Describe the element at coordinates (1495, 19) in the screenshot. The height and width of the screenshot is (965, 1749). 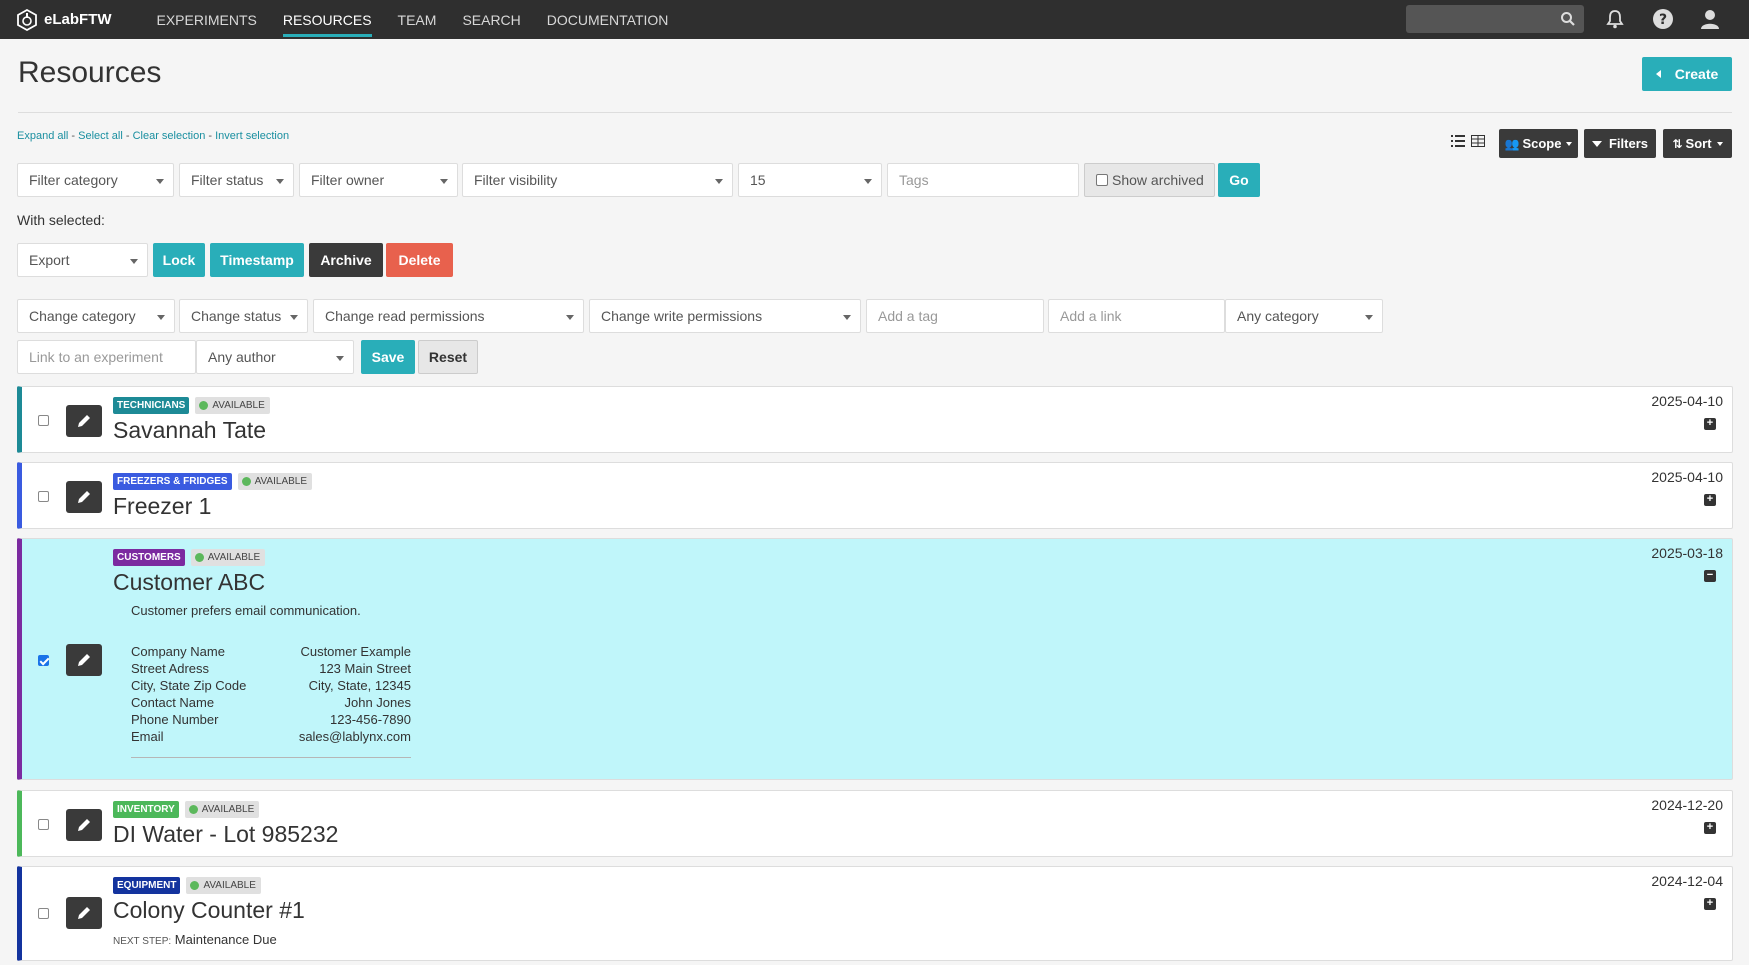
I see `quick-search-input` at that location.